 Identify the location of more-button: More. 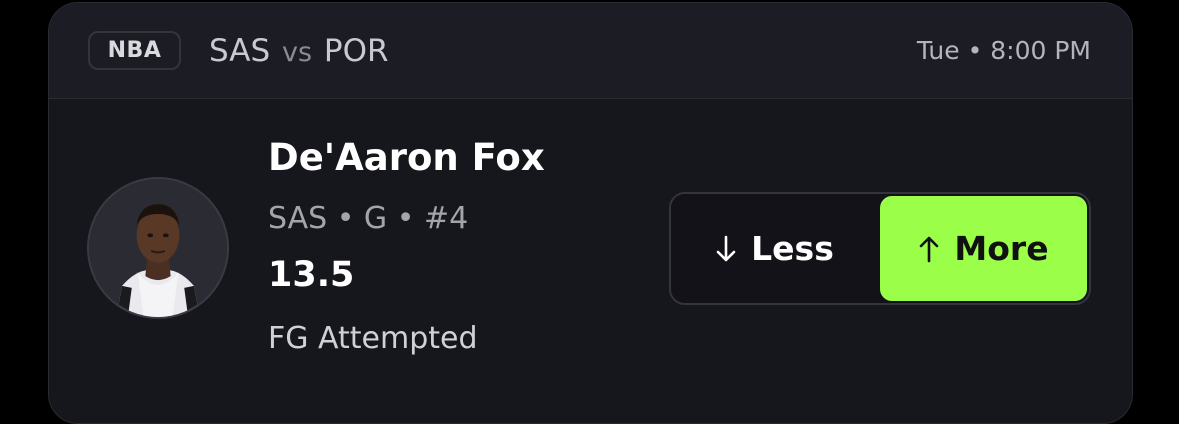
(983, 248).